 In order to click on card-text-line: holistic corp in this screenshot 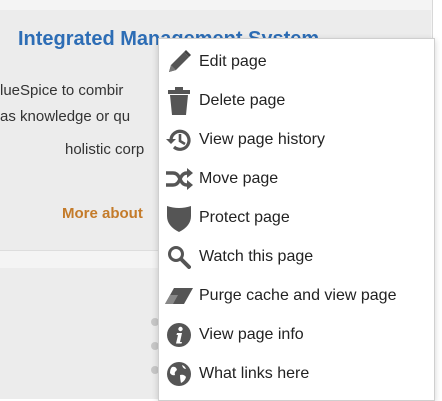, I will do `click(105, 149)`.